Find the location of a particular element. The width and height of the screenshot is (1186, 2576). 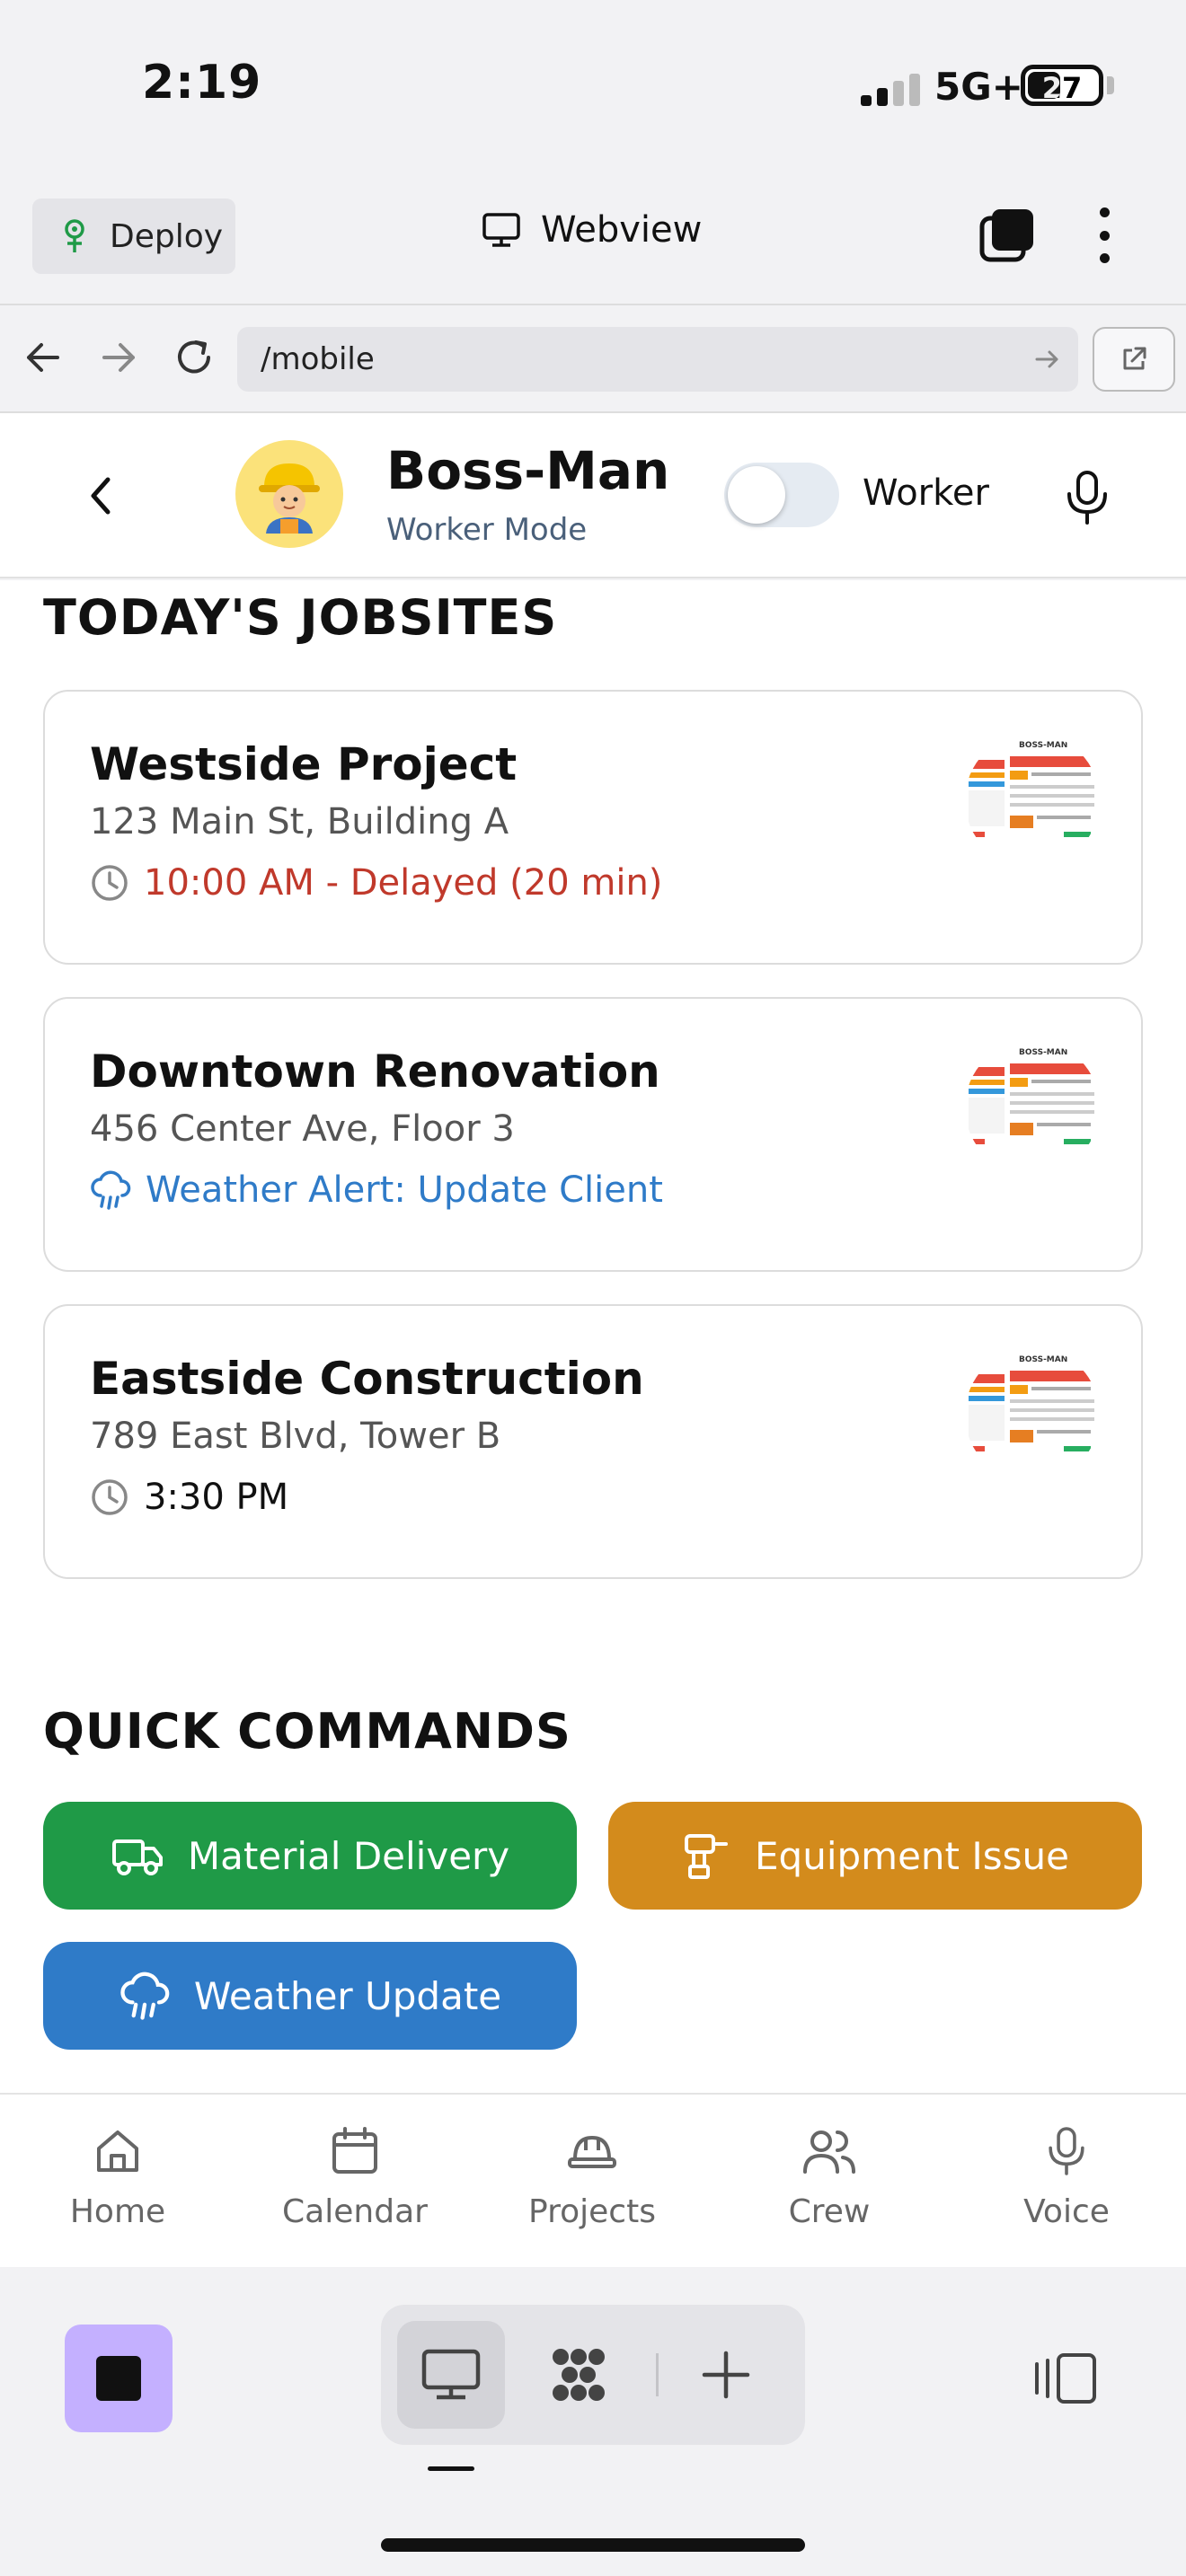

material-delivery-label: Material Delivery is located at coordinates (348, 1855).